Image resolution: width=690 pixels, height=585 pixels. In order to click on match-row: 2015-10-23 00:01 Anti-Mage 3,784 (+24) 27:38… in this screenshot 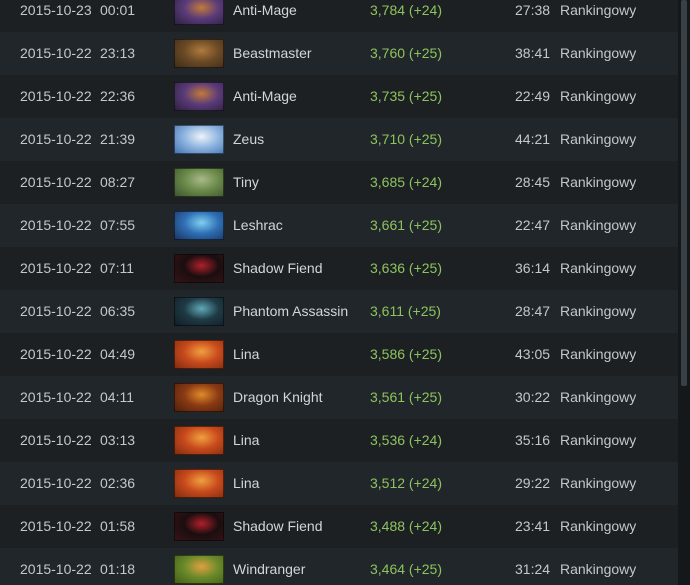, I will do `click(339, 16)`.